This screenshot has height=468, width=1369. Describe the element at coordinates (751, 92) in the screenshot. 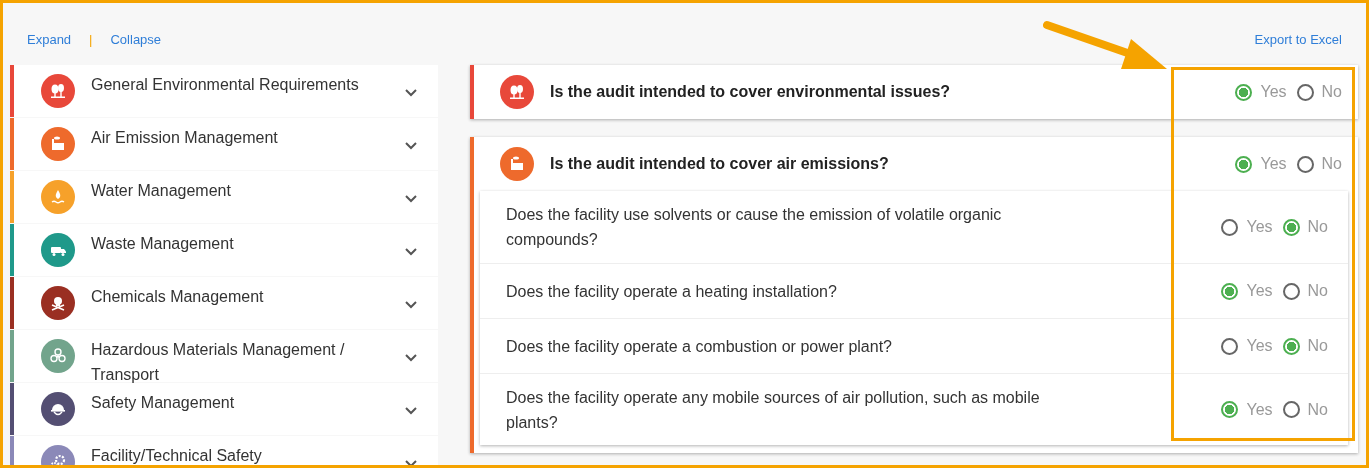

I see `question-text: Is the audit intended to cover environmental issues?` at that location.